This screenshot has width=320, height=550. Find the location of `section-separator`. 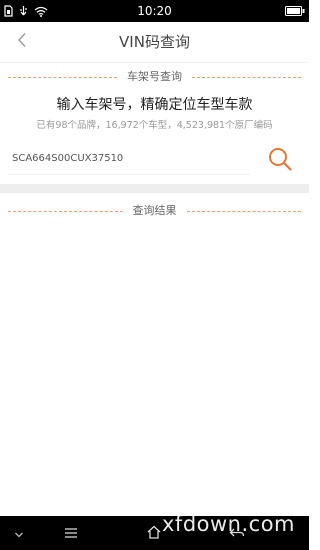

section-separator is located at coordinates (154, 188).